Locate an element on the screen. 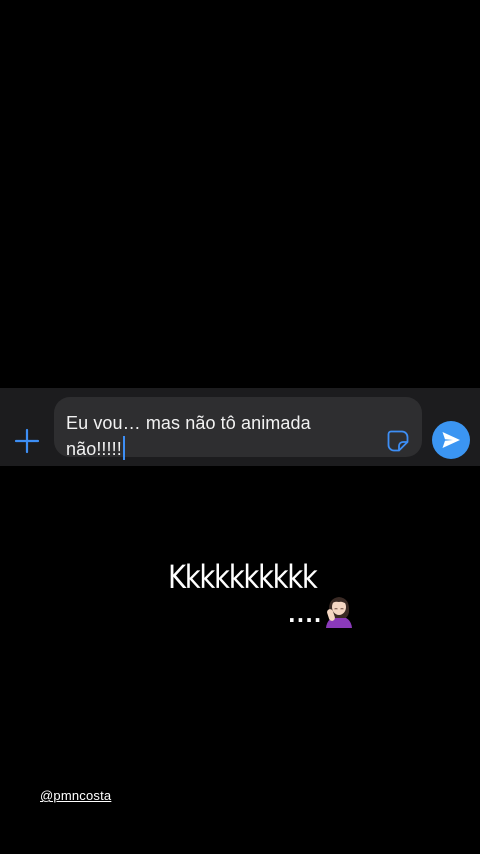 The width and height of the screenshot is (480, 854). plus-icon is located at coordinates (27, 441).